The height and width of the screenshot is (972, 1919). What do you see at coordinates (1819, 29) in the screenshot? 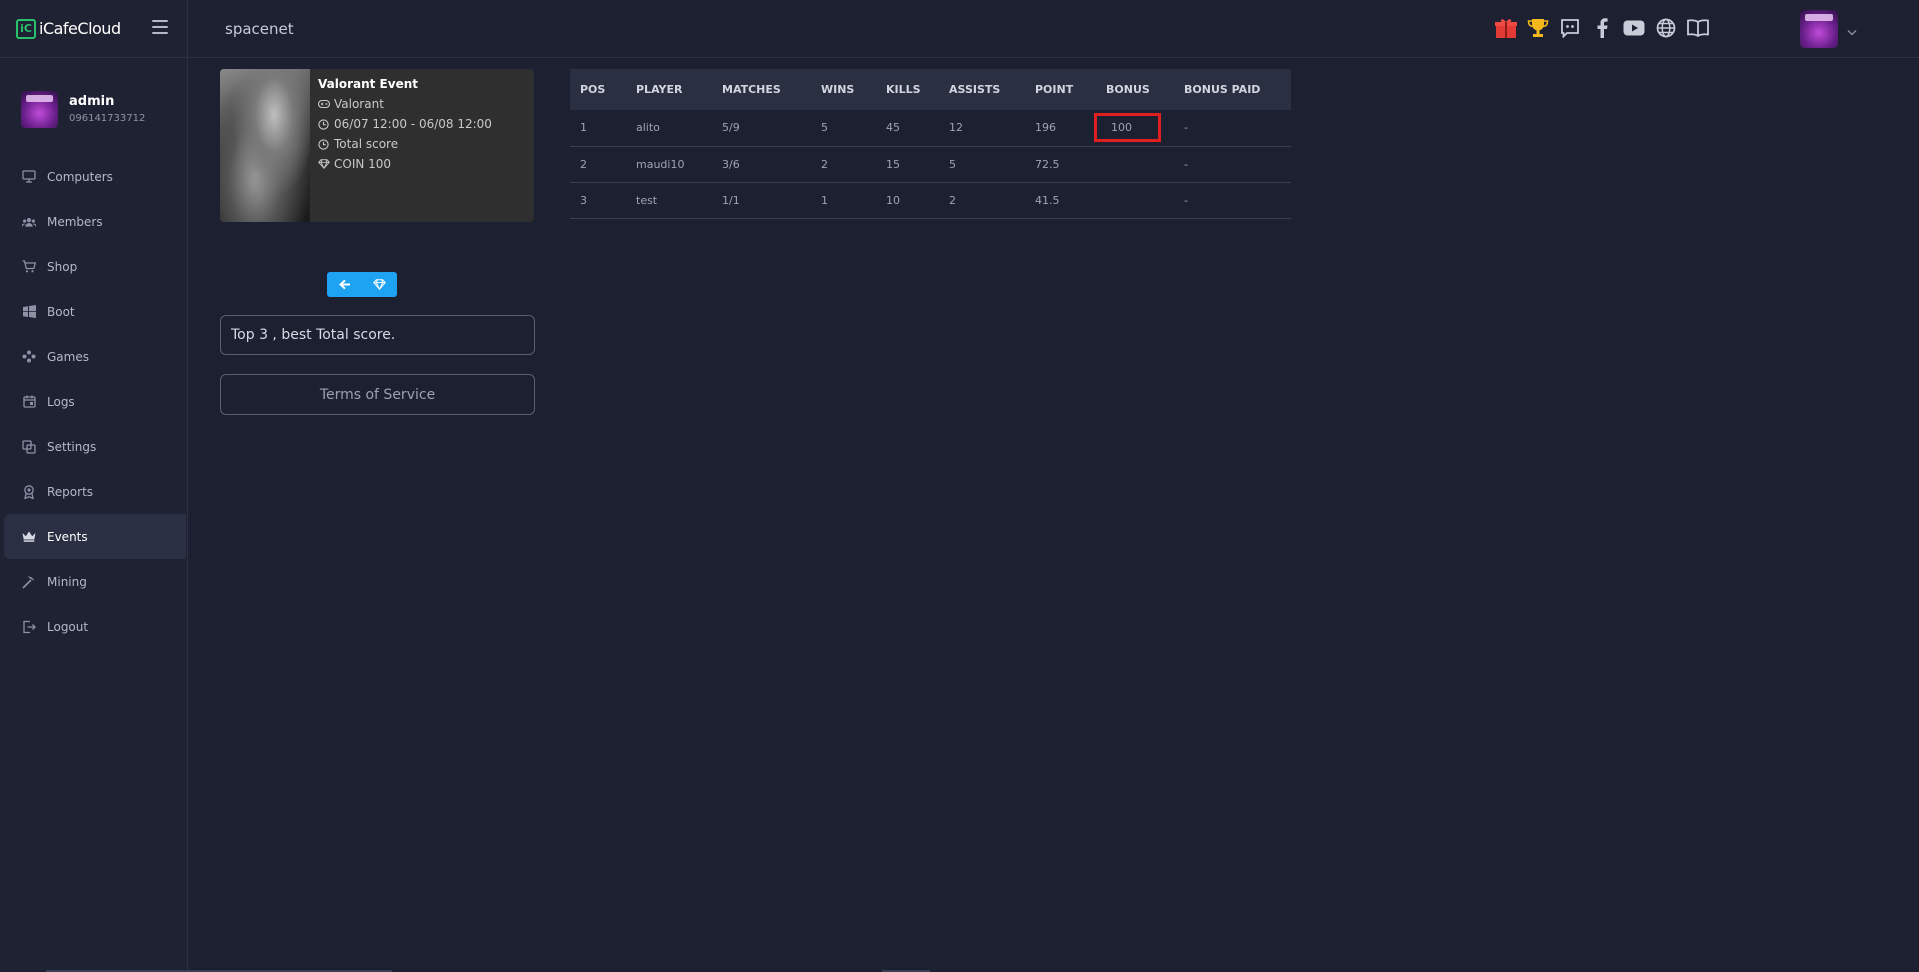
I see `account-avatar` at bounding box center [1819, 29].